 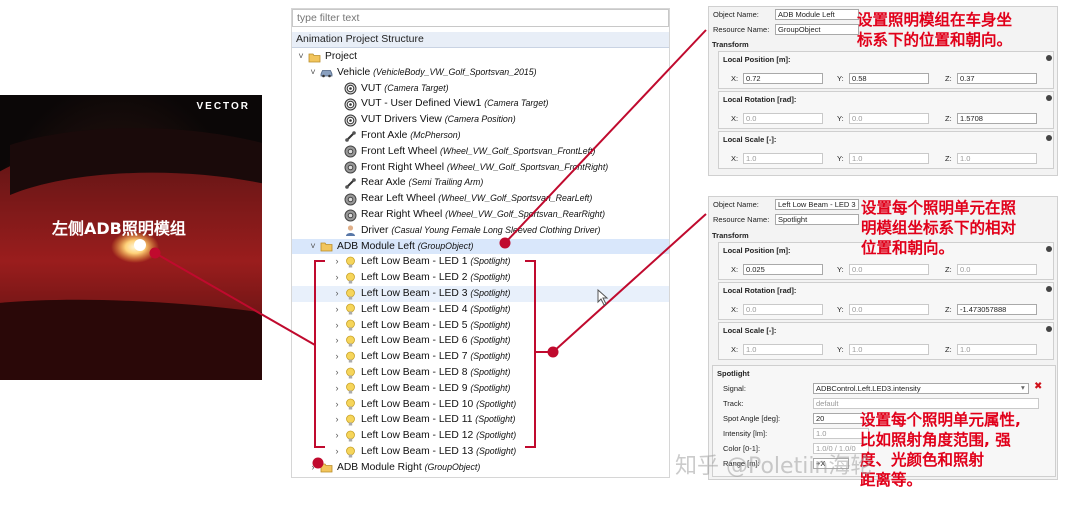 What do you see at coordinates (480, 294) in the screenshot?
I see `tree-row: › Left Low Beam - LED 3 (Spotlight)` at bounding box center [480, 294].